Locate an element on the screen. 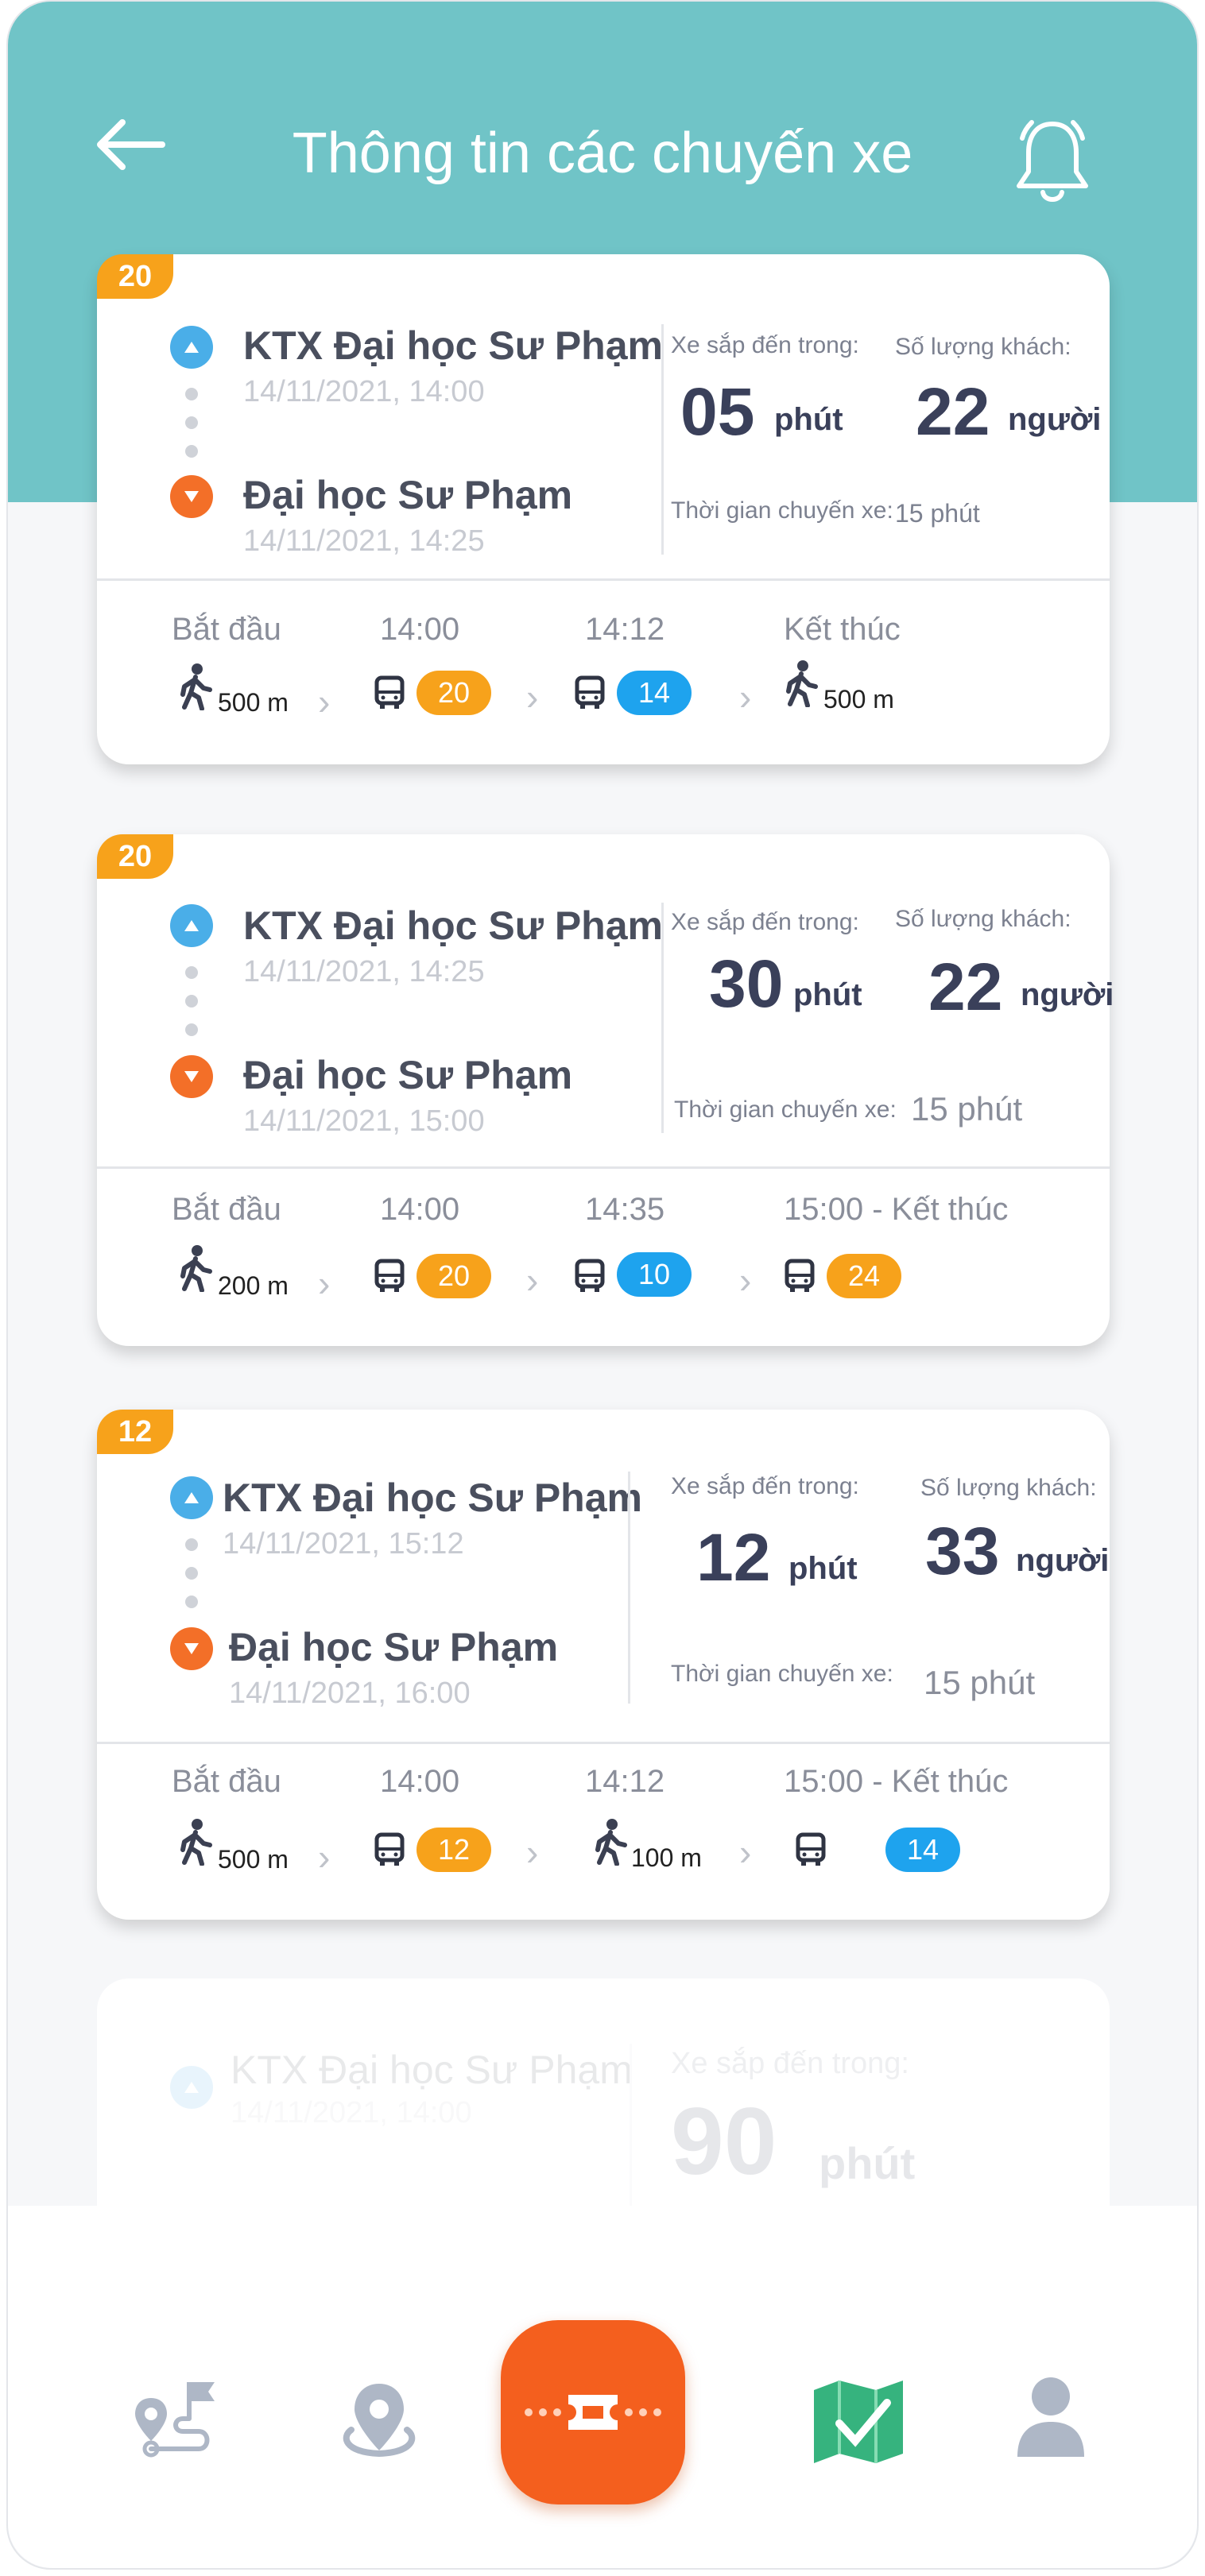  passenger-count: 33 is located at coordinates (962, 1551).